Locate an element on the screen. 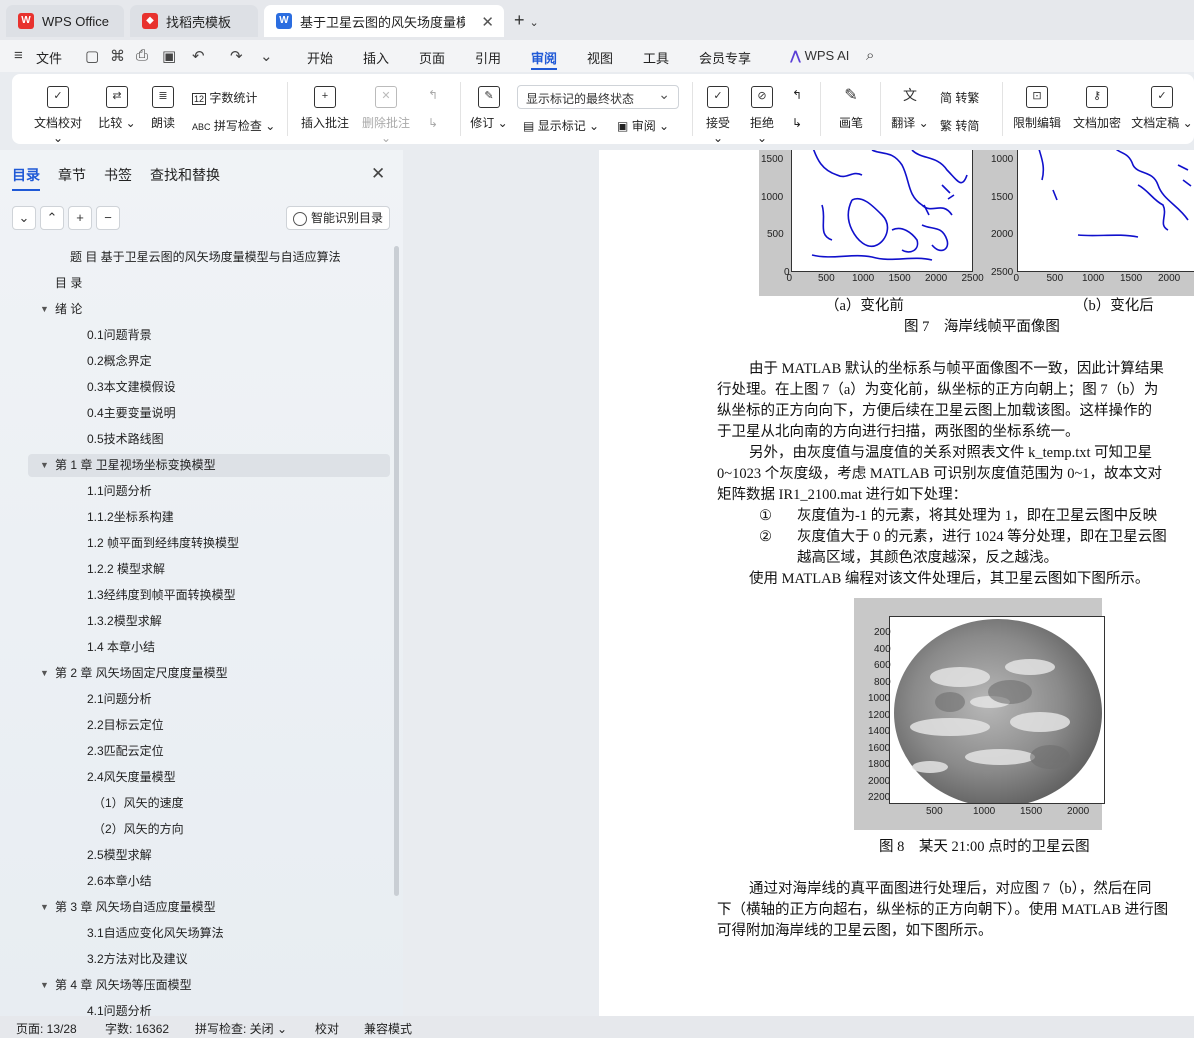  status-spell: 拼写检查: 关闭 ⌄ is located at coordinates (241, 1028).